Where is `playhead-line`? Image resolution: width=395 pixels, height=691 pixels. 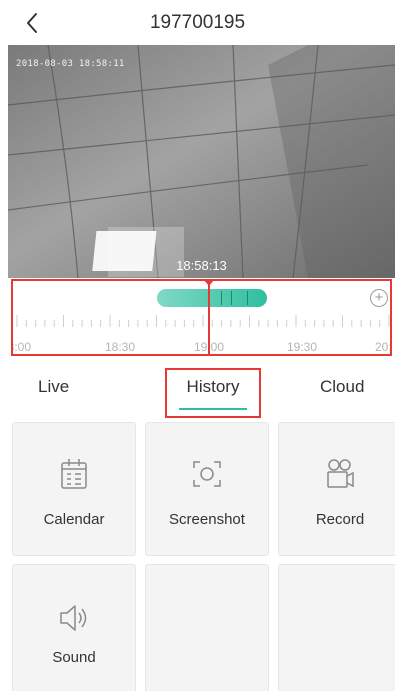
playhead-line is located at coordinates (209, 317).